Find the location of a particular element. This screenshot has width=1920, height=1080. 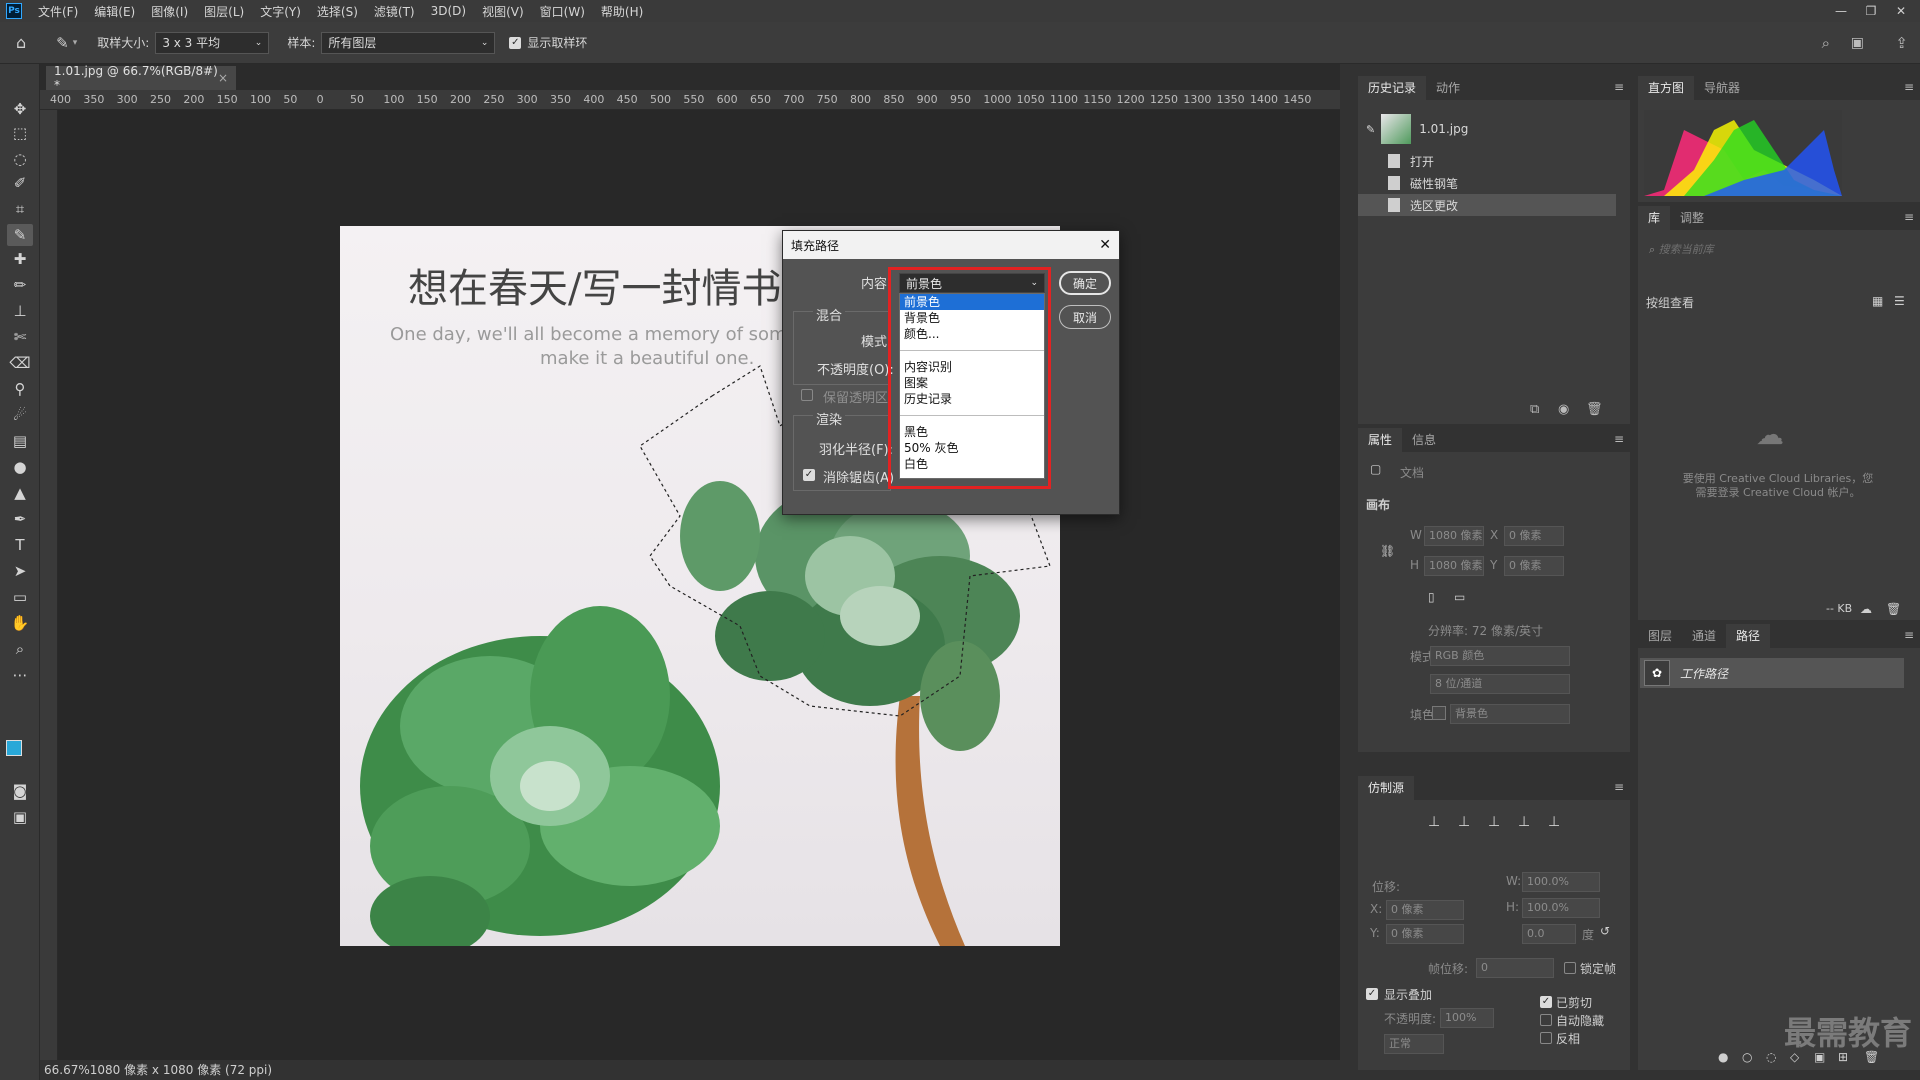

foreground-color-swatch is located at coordinates (14, 748).